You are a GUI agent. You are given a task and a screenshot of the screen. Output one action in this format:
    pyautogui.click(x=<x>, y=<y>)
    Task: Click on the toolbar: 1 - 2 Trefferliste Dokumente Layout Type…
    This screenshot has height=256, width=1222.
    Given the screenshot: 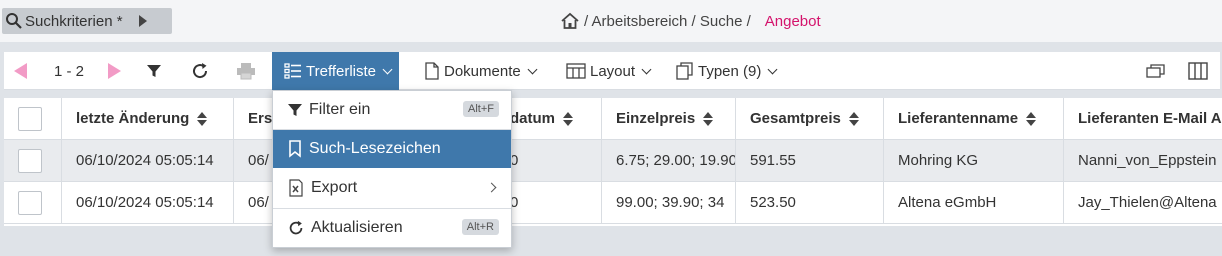 What is the action you would take?
    pyautogui.click(x=612, y=71)
    